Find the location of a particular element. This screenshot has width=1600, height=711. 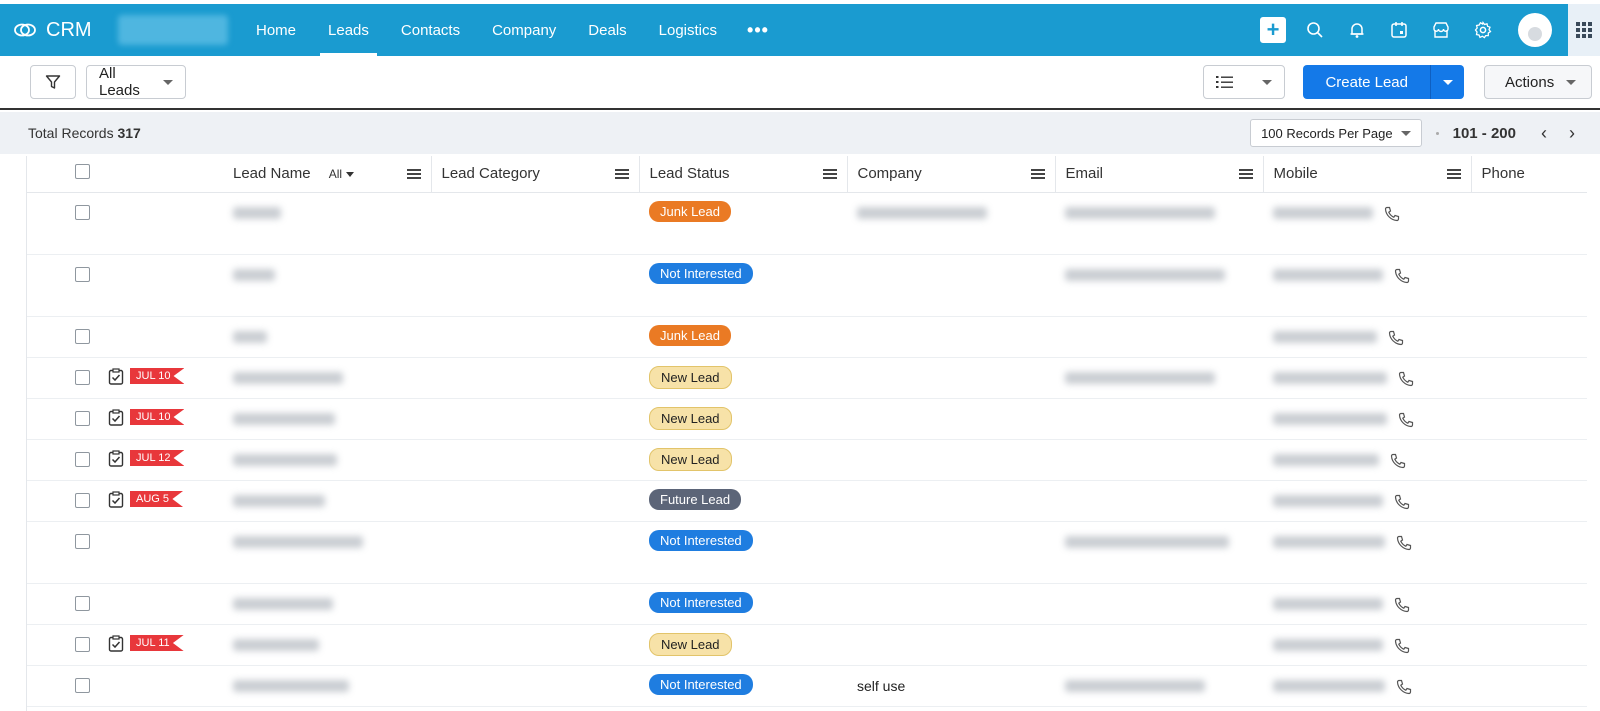

select-all-checkbox is located at coordinates (82, 172).